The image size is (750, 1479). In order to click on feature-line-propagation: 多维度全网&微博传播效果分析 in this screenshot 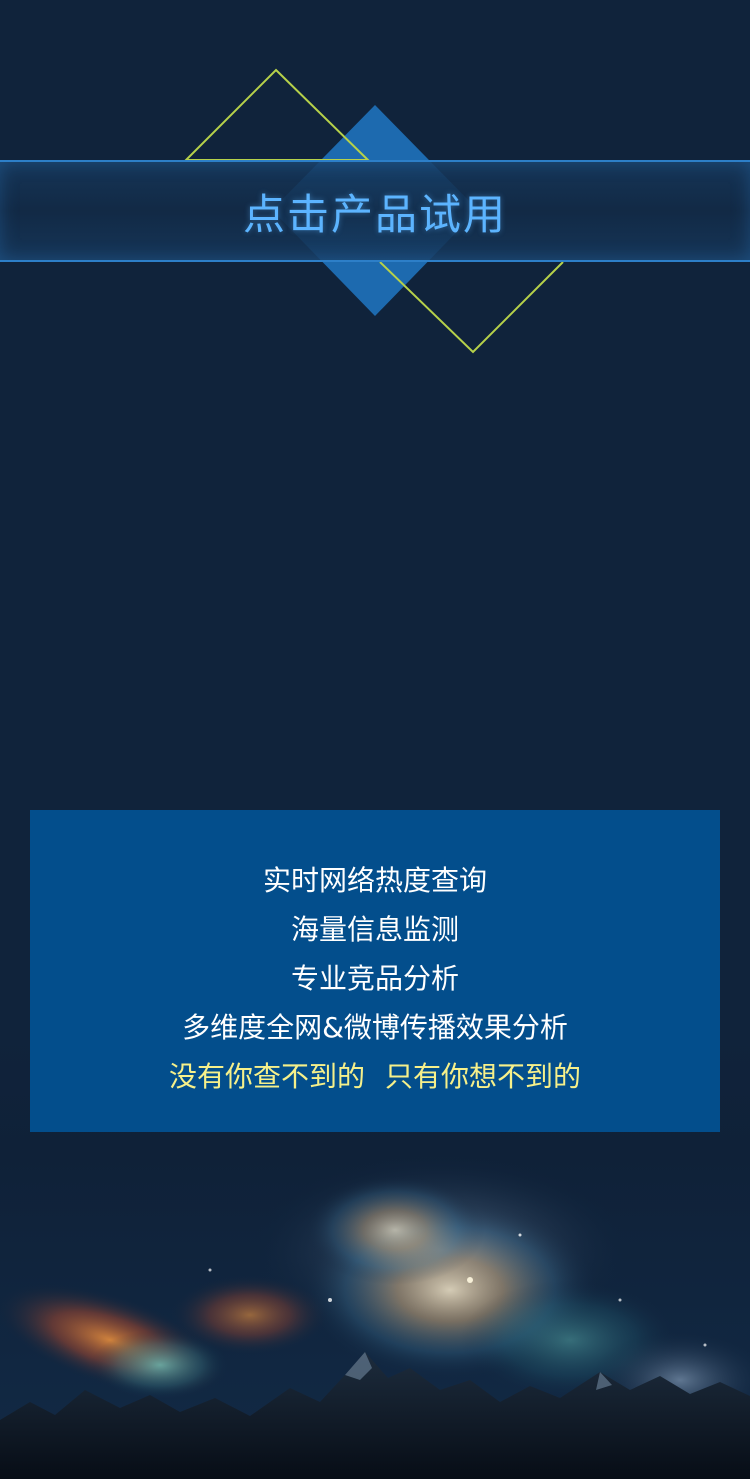, I will do `click(375, 1027)`.